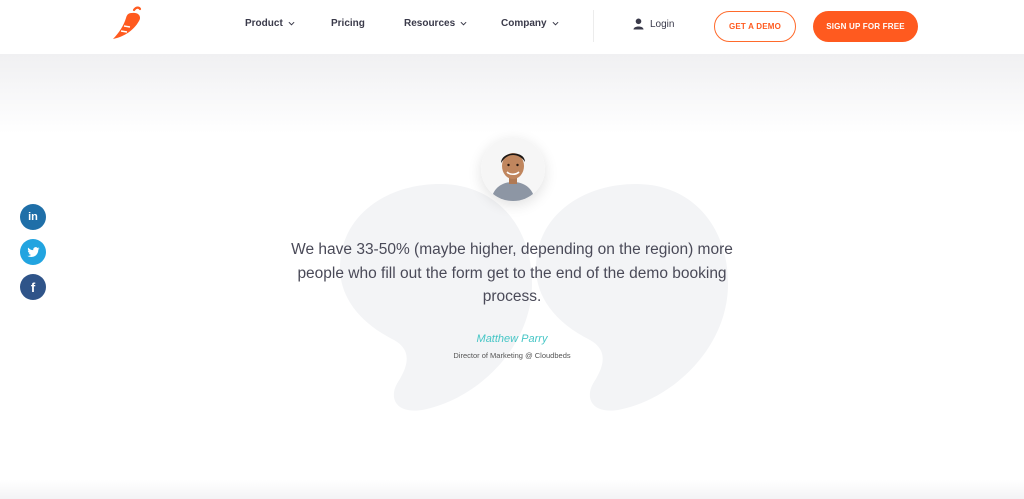 Image resolution: width=1024 pixels, height=499 pixels. Describe the element at coordinates (755, 26) in the screenshot. I see `get-a-demo-button: GET A DEMO` at that location.